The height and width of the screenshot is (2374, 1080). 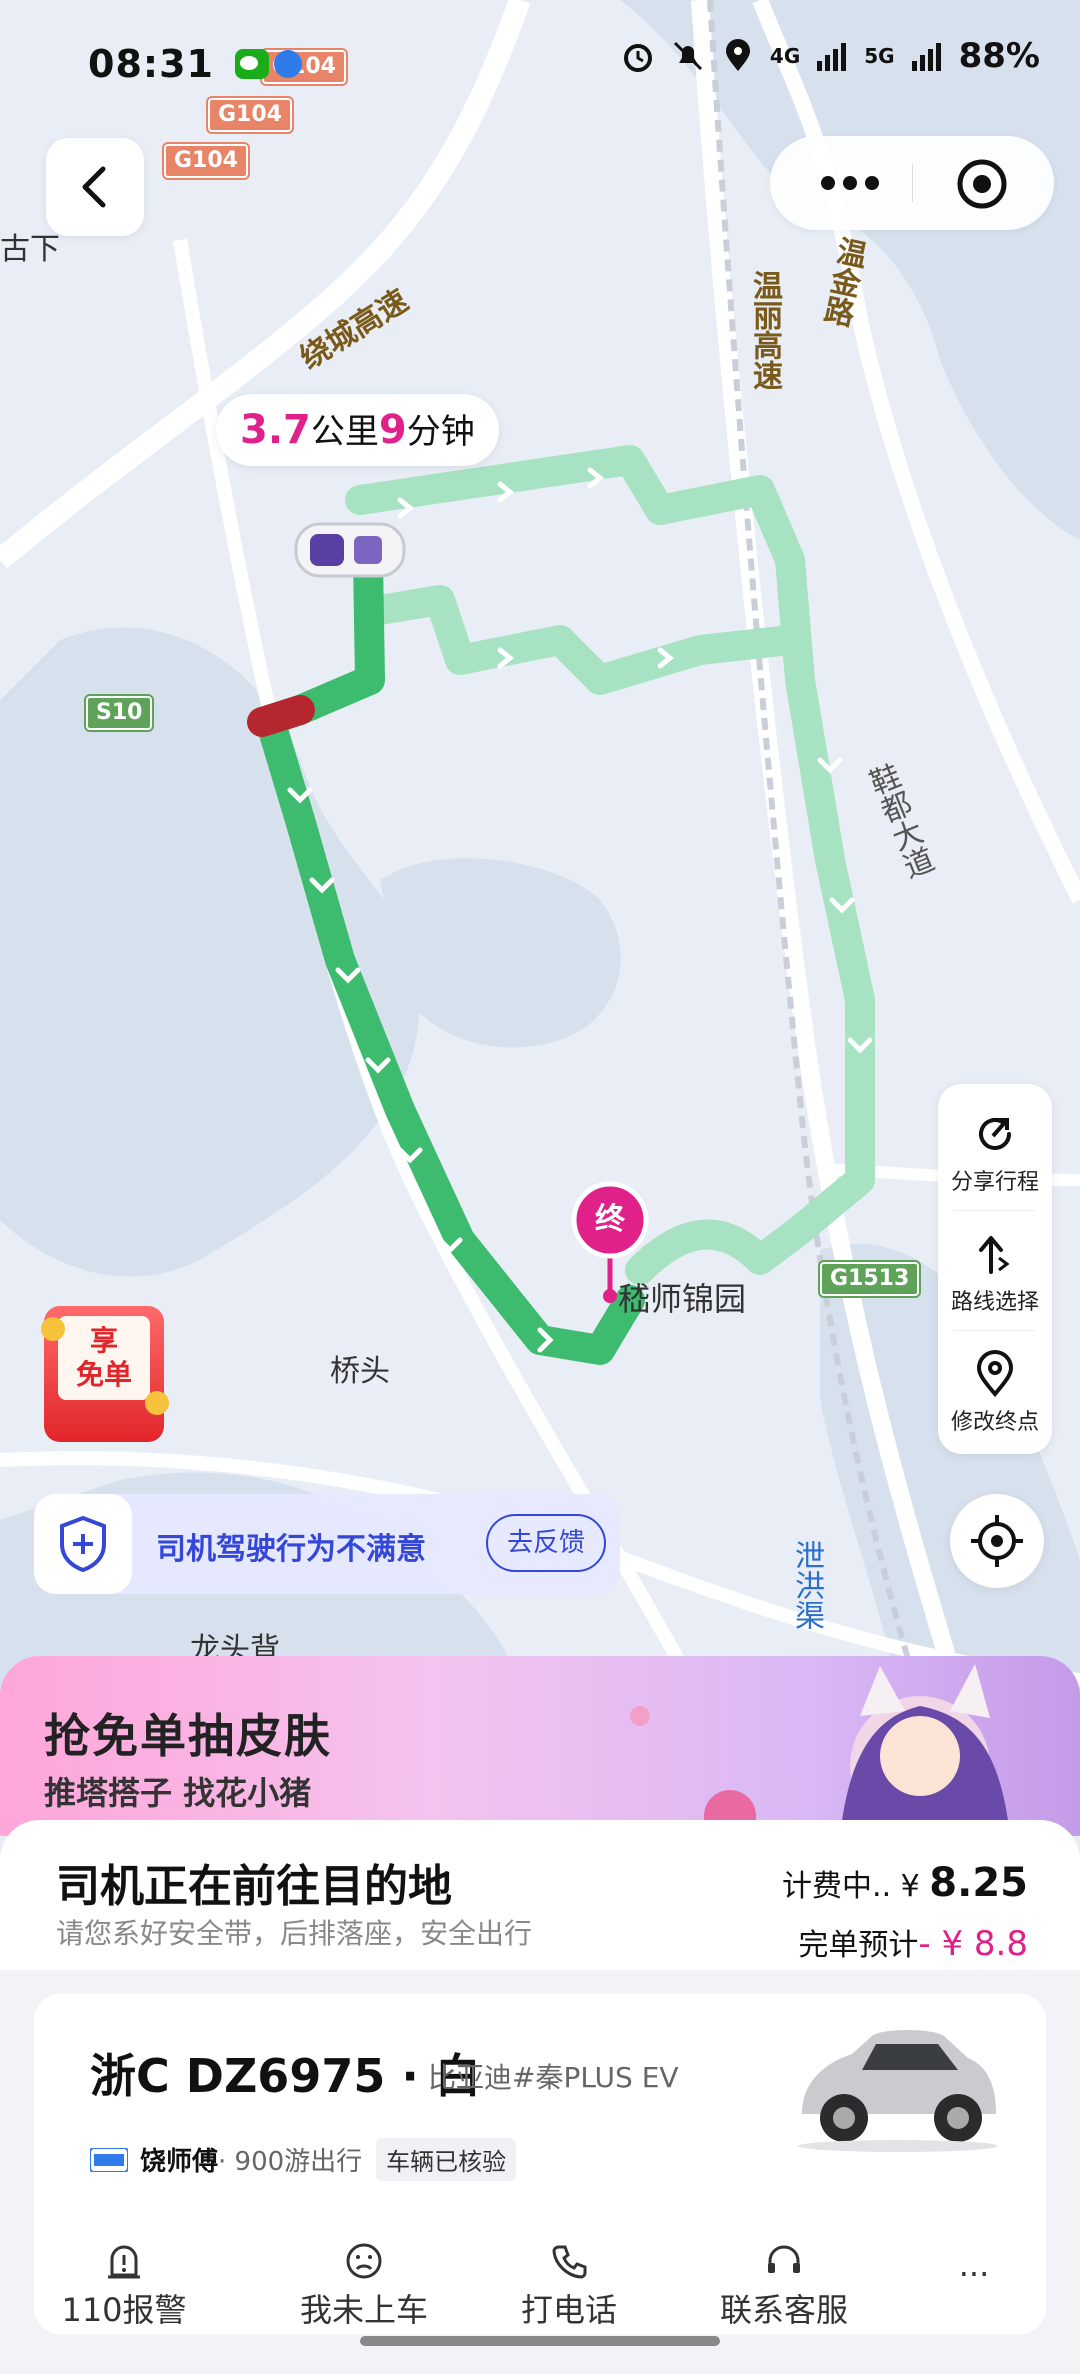 I want to click on network-5g: 5G, so click(x=879, y=56).